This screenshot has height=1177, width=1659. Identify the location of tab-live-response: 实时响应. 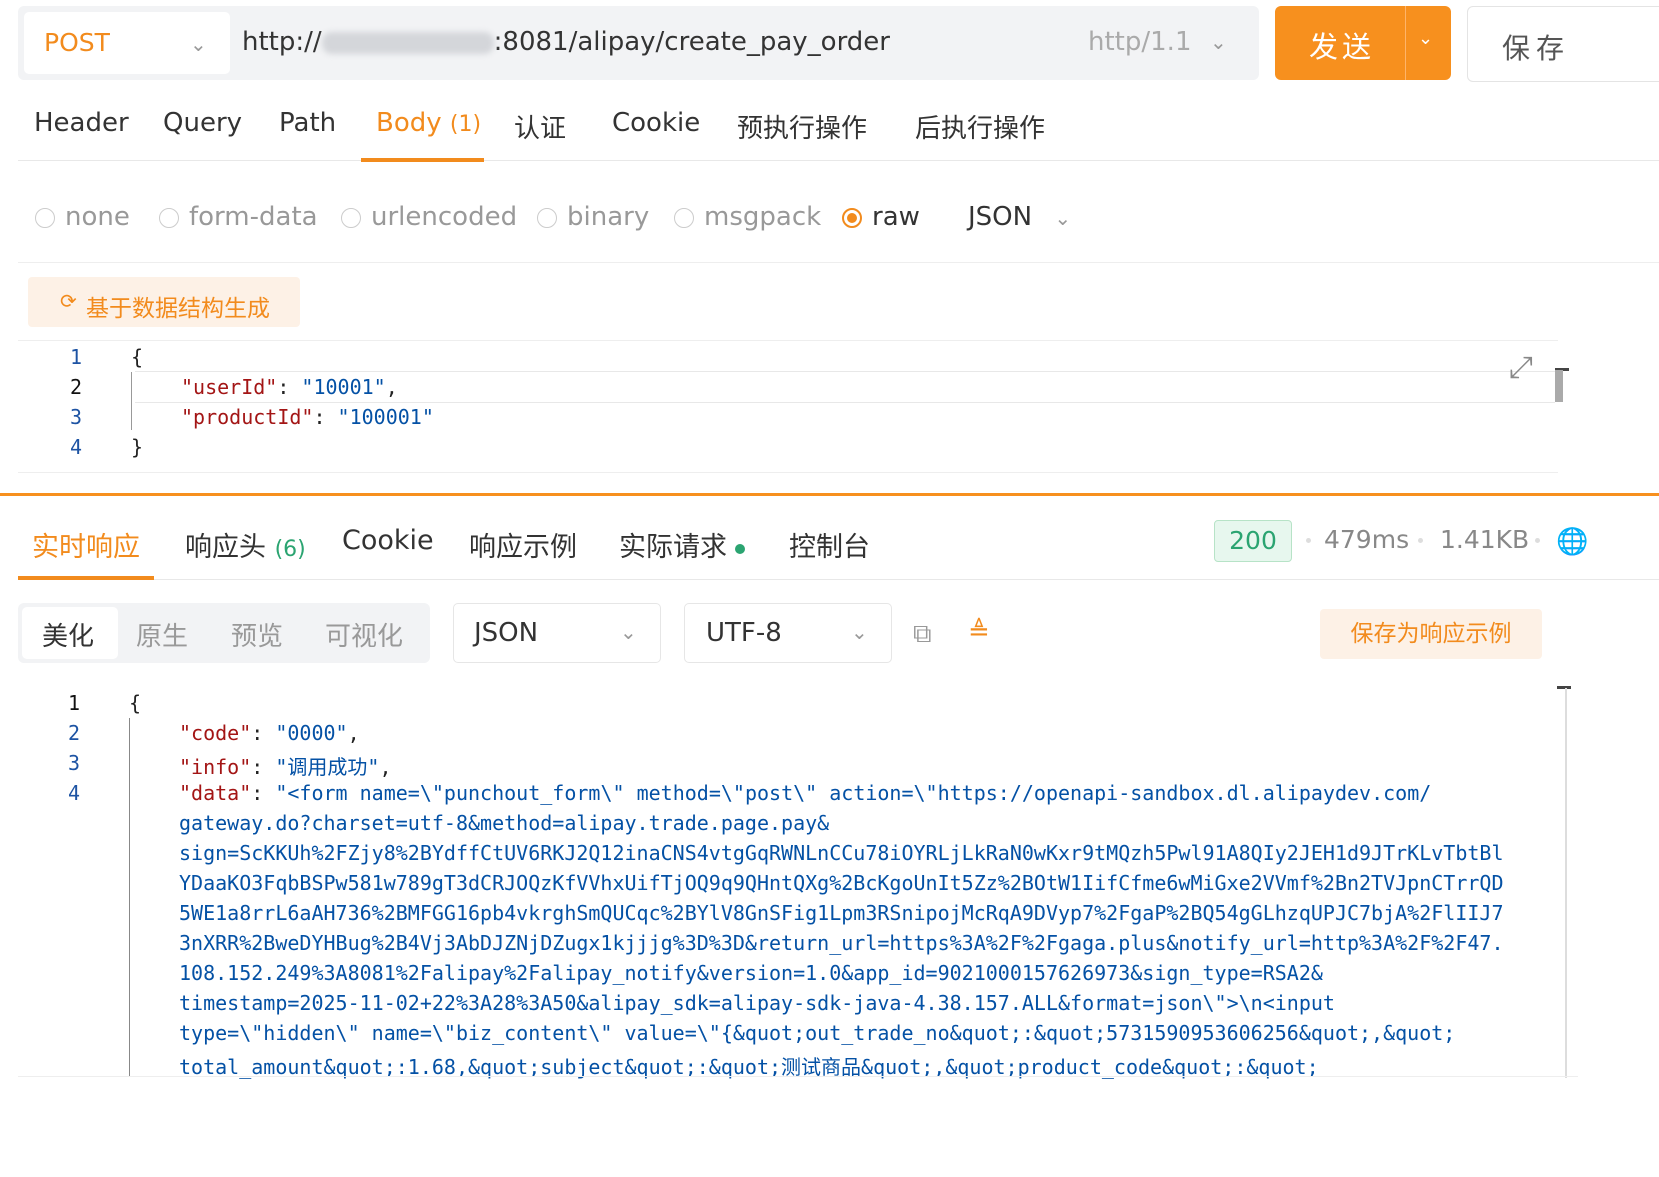
(86, 544).